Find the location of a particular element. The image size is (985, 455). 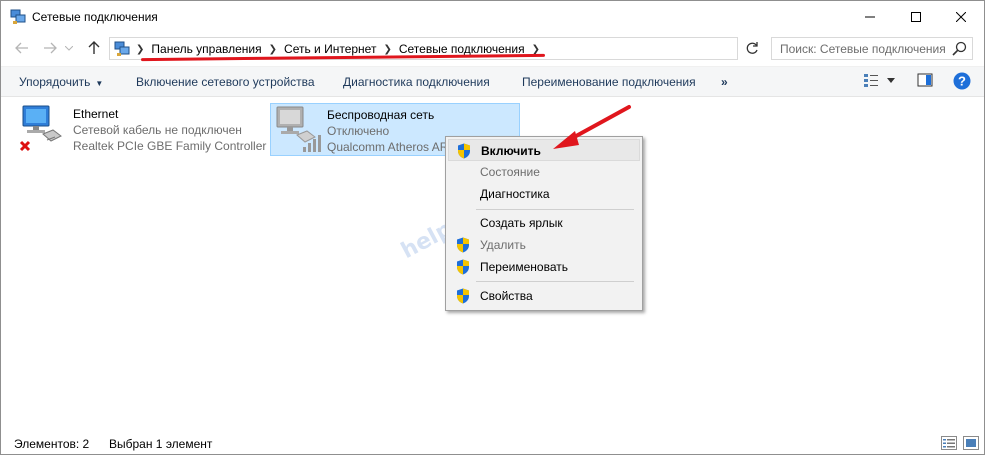

back-arrow-icon is located at coordinates (21, 48).